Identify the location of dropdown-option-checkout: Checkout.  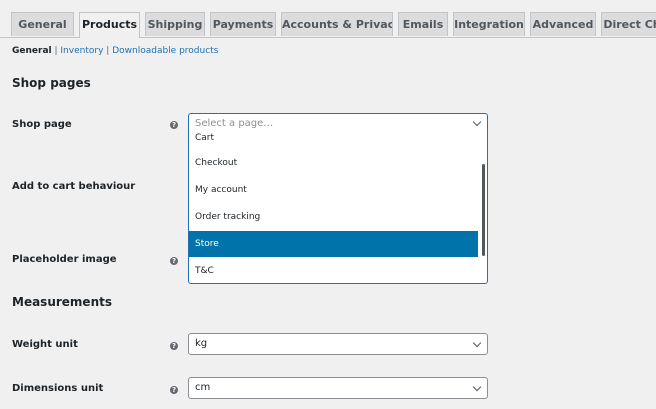
(333, 163).